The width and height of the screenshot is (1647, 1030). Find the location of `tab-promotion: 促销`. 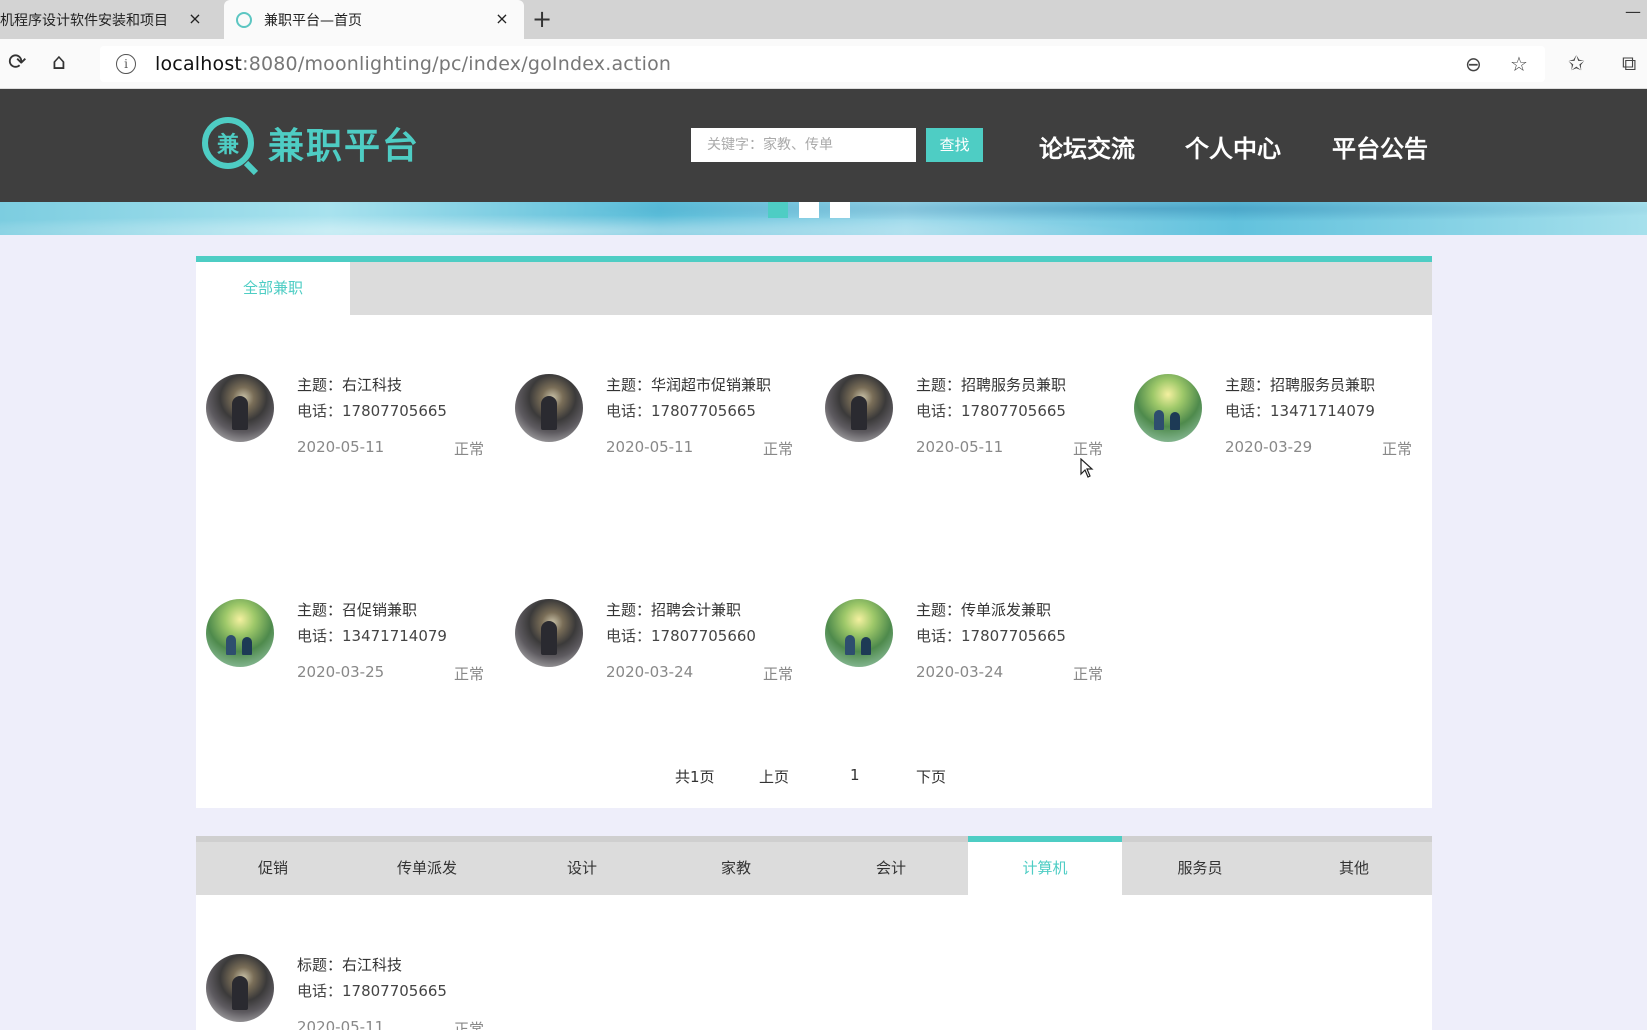

tab-promotion: 促销 is located at coordinates (273, 868).